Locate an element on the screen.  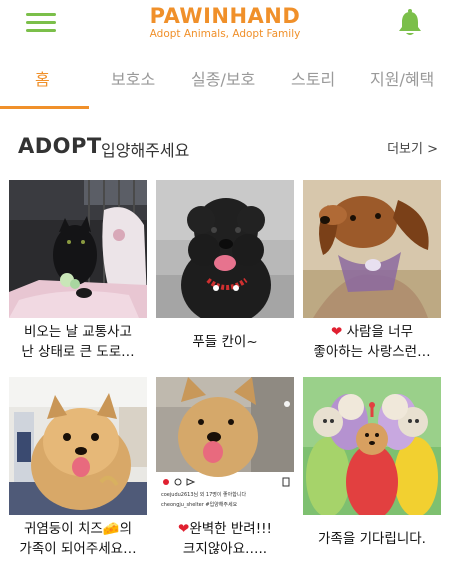
app-logo: PAWINHAND Adopt Animals, Adopt Family is located at coordinates (225, 22).